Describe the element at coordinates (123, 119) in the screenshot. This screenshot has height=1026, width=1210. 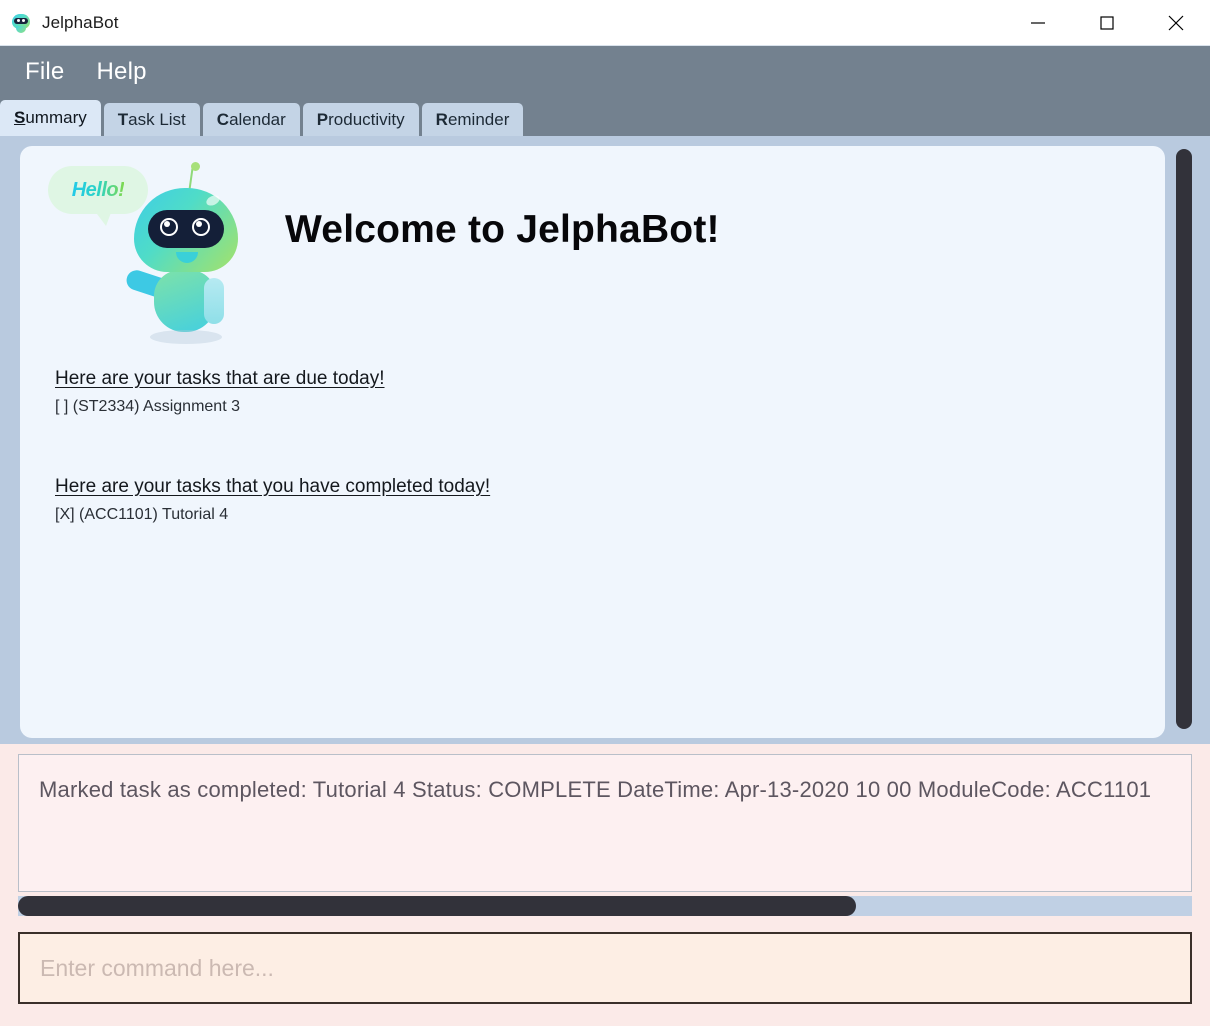
I see `tab-task-list-mnemonic: T` at that location.